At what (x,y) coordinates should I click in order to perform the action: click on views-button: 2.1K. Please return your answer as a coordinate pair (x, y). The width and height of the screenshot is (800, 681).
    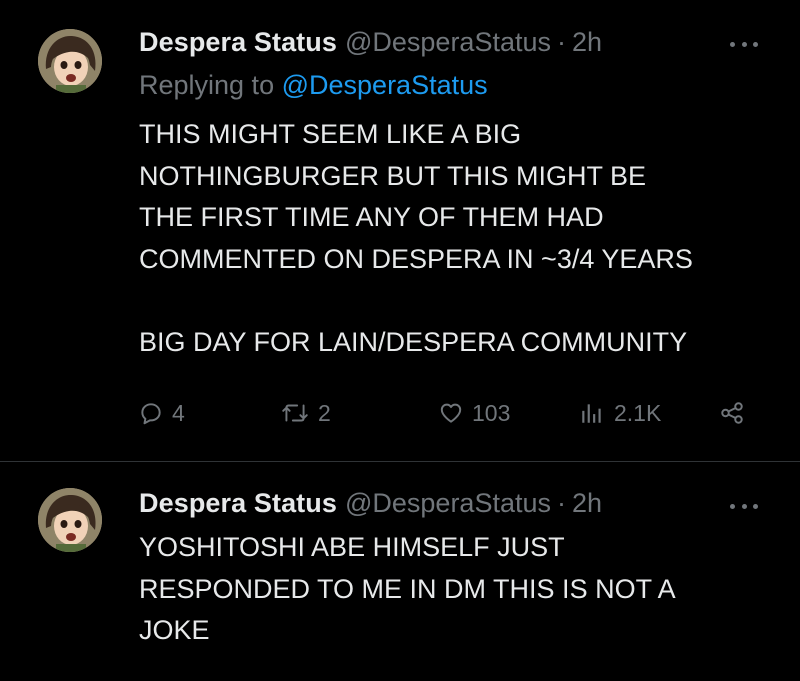
    Looking at the image, I should click on (619, 413).